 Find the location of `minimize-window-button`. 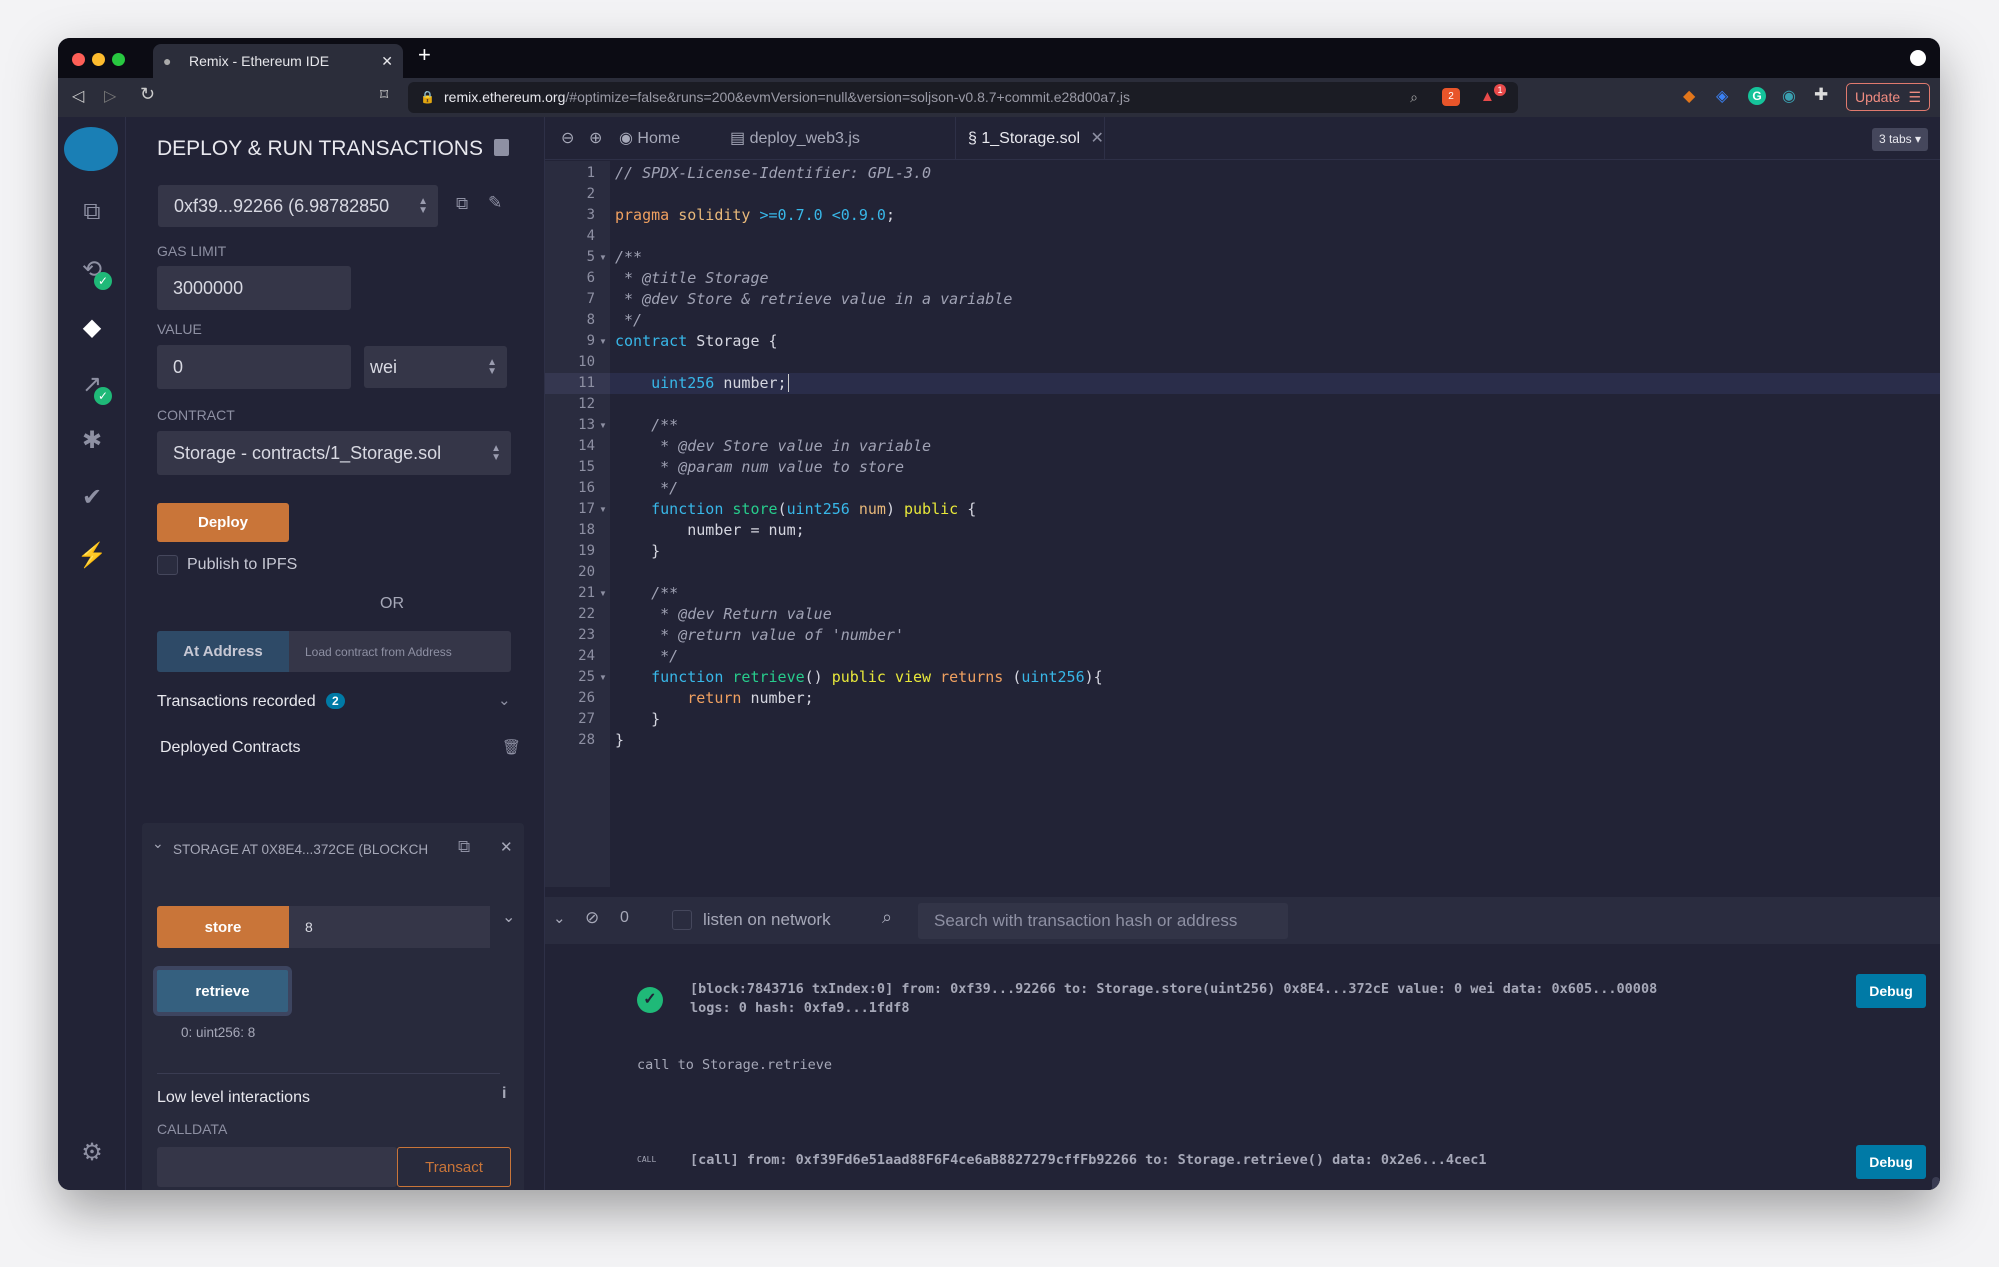

minimize-window-button is located at coordinates (98, 59).